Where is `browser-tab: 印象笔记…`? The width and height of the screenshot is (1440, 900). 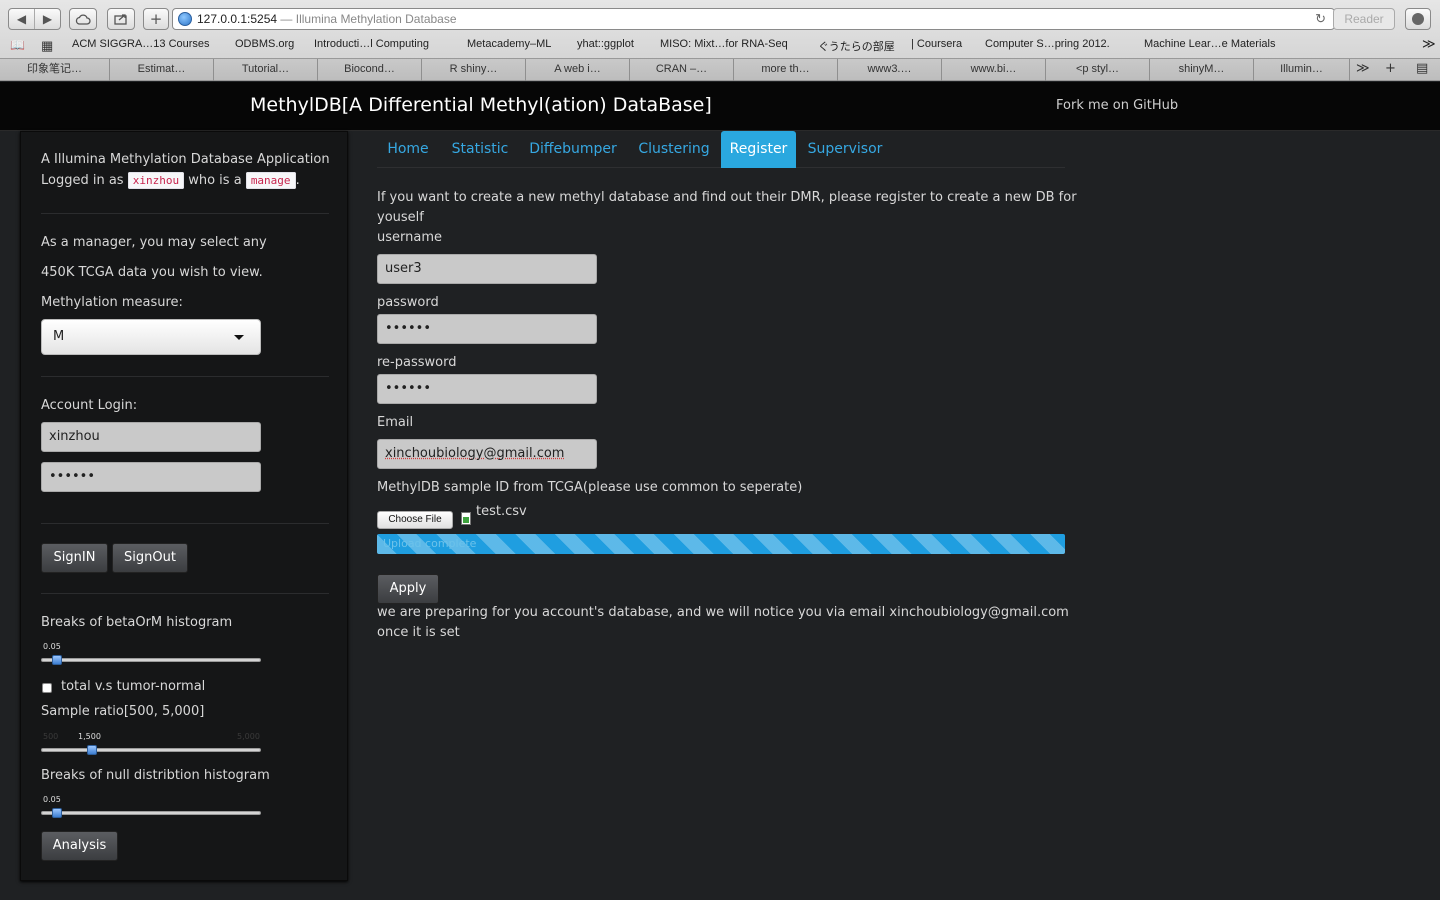
browser-tab: 印象笔记… is located at coordinates (55, 70).